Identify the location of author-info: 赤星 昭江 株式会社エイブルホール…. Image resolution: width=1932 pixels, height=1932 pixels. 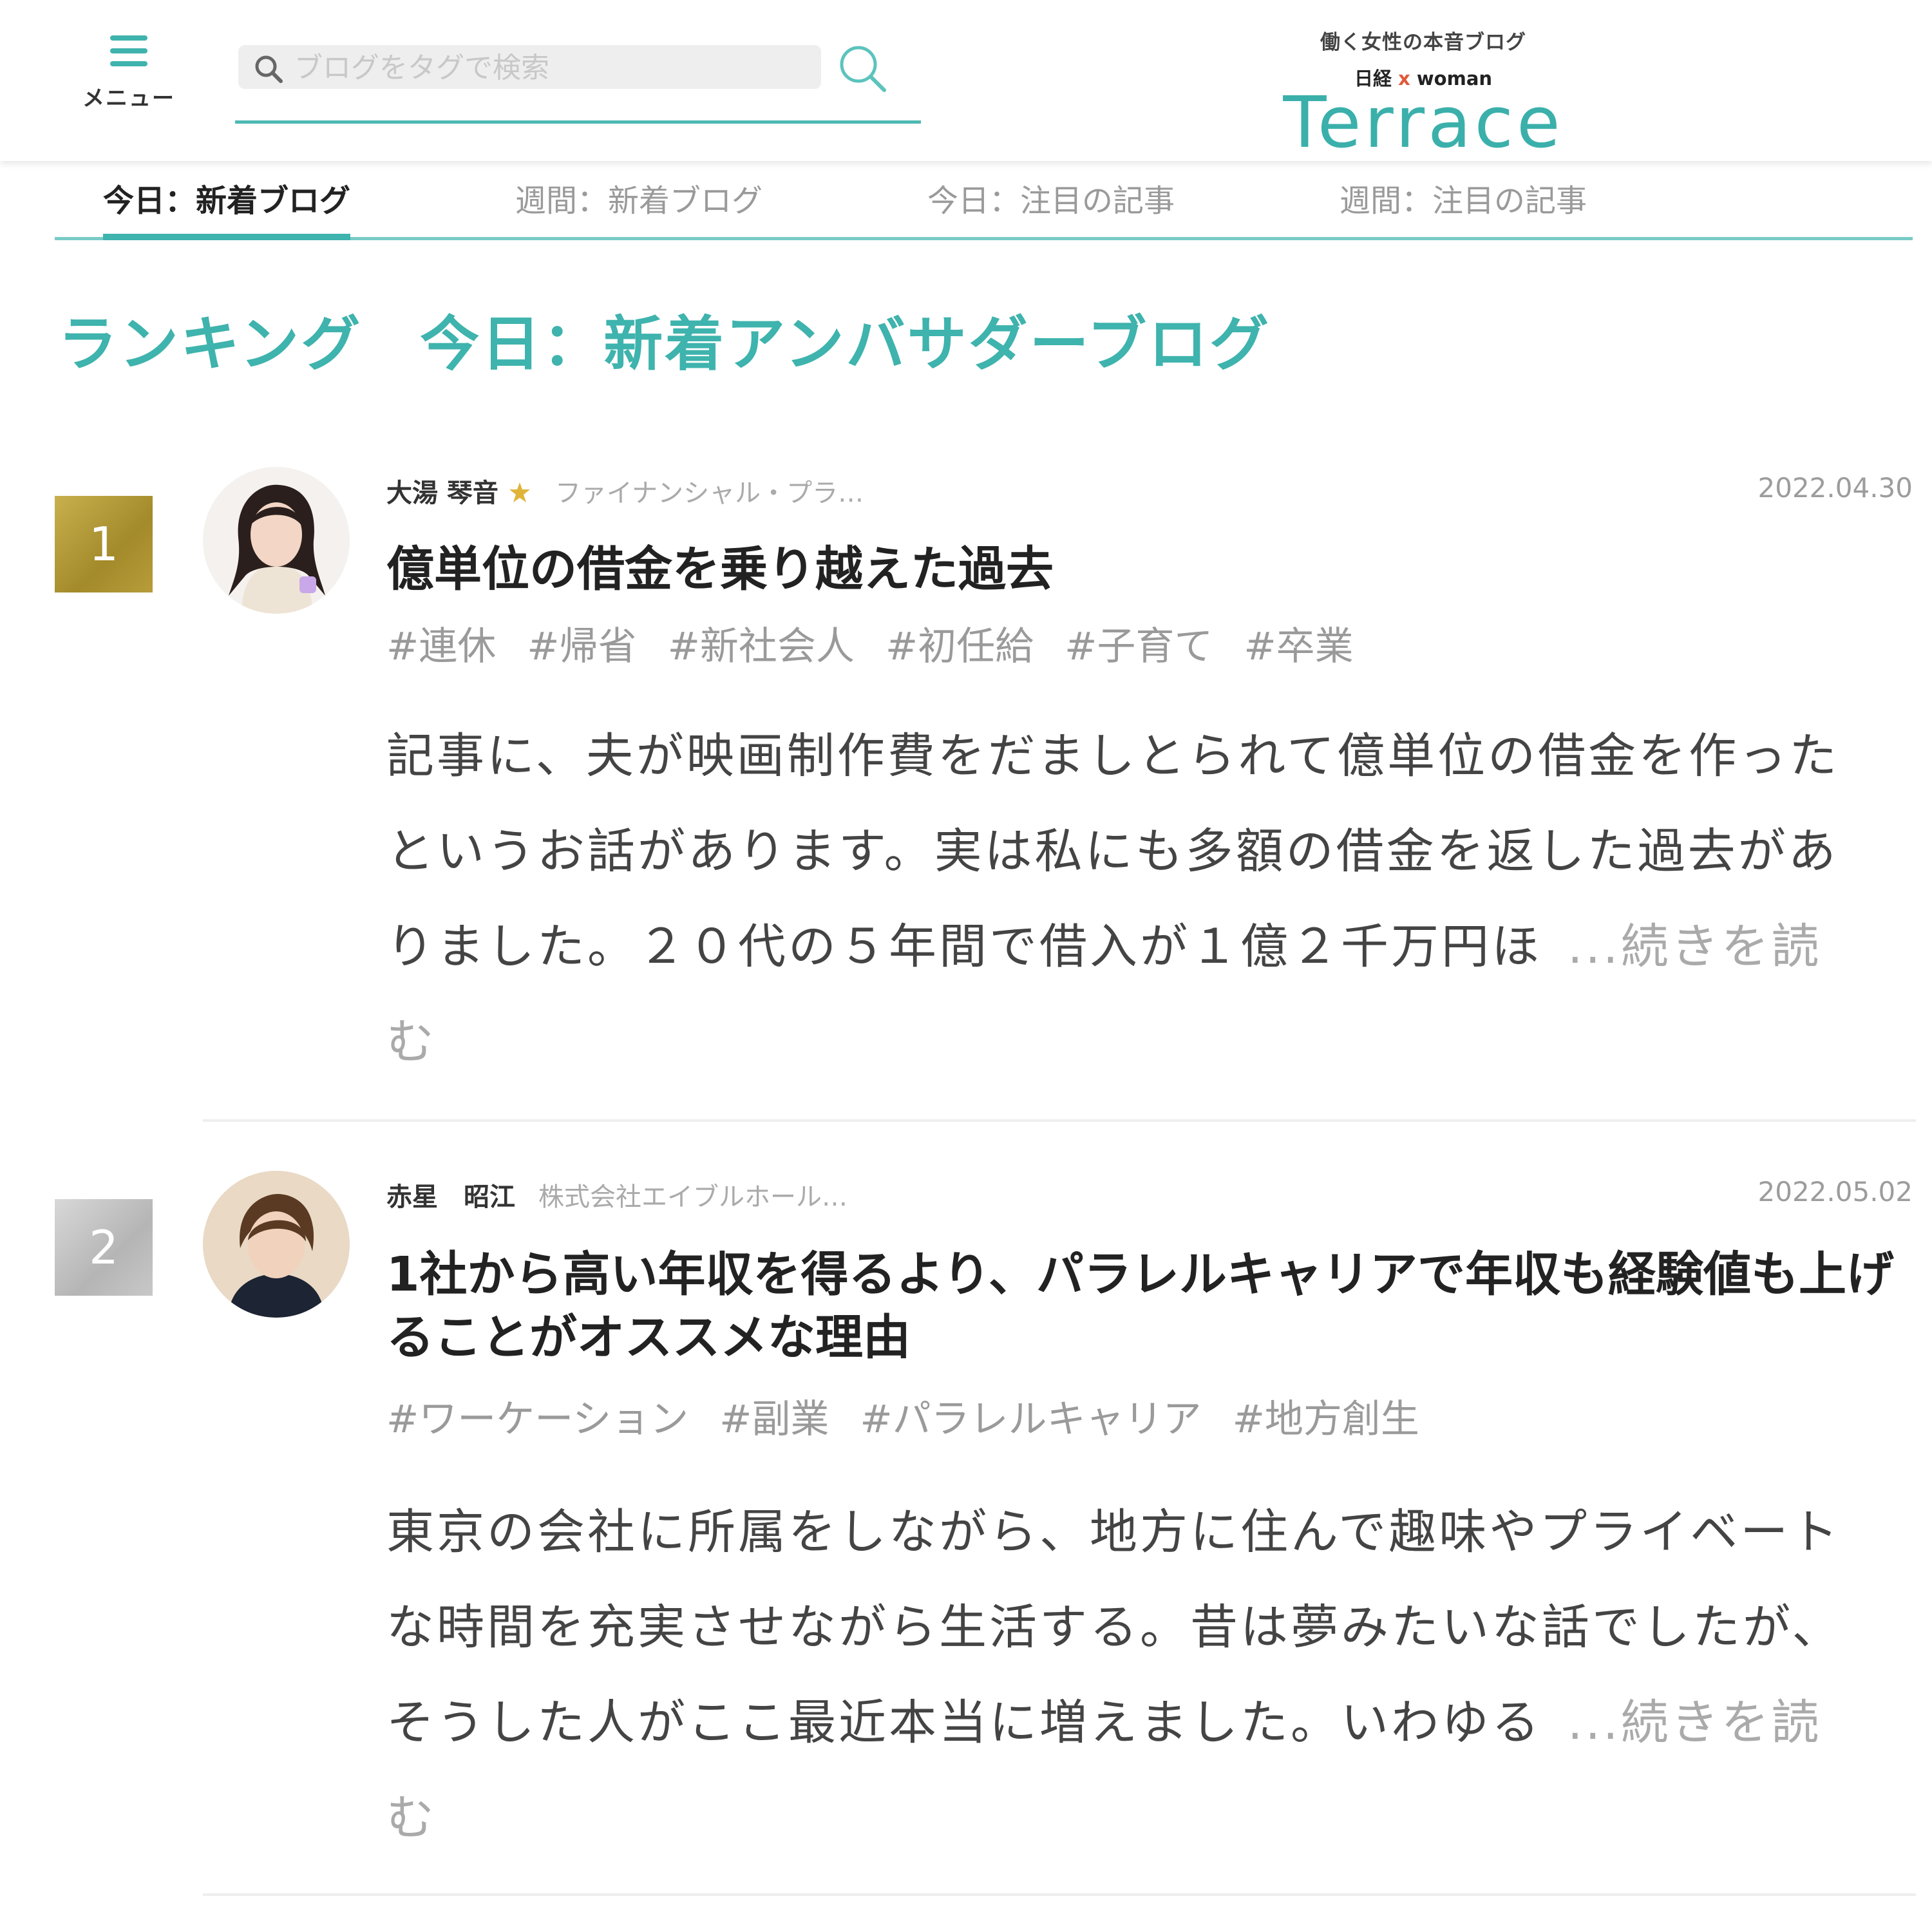
(617, 1194).